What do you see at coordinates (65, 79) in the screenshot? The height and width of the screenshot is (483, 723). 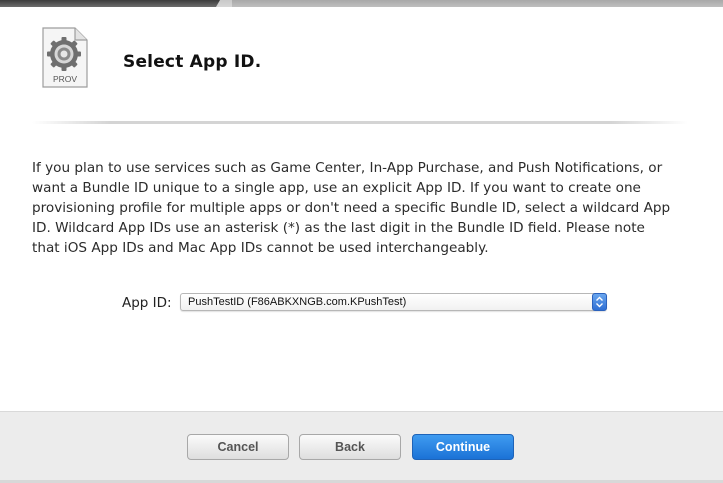 I see `svg-text: PROV` at bounding box center [65, 79].